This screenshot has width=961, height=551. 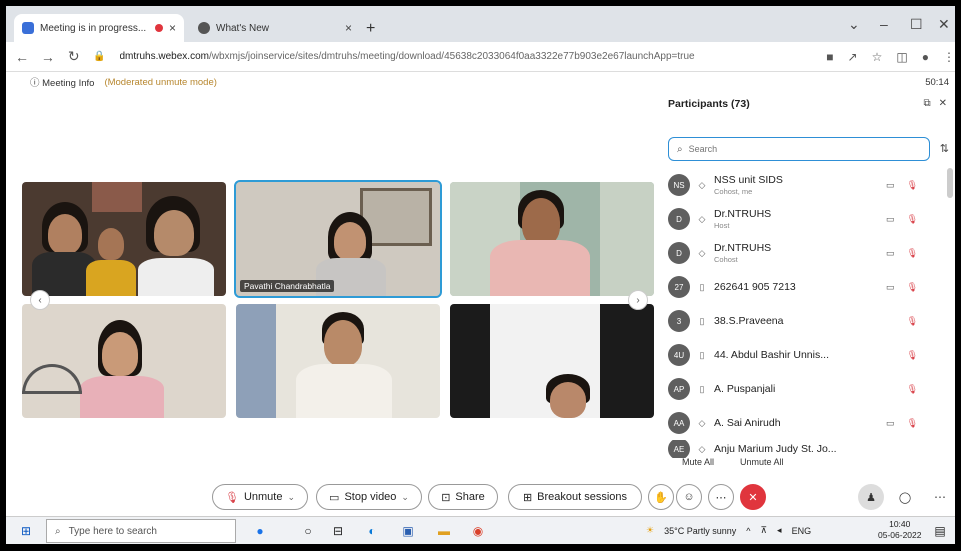 I want to click on reactions-icon: ☺, so click(x=689, y=497).